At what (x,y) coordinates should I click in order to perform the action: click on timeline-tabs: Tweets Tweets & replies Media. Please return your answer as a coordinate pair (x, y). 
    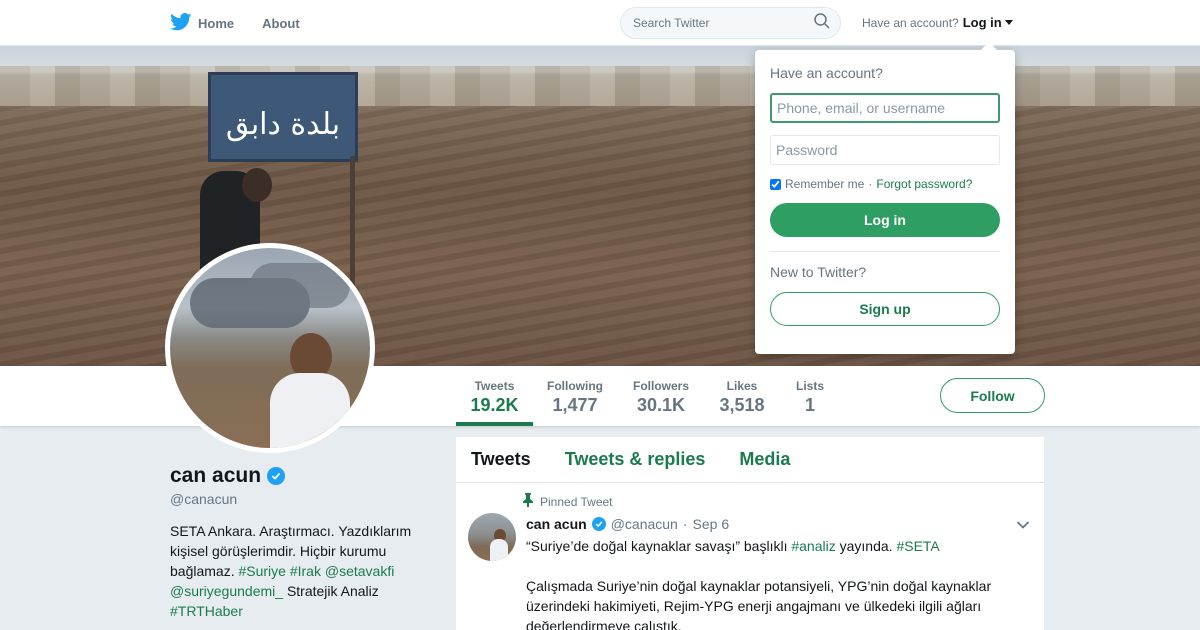
    Looking at the image, I should click on (750, 460).